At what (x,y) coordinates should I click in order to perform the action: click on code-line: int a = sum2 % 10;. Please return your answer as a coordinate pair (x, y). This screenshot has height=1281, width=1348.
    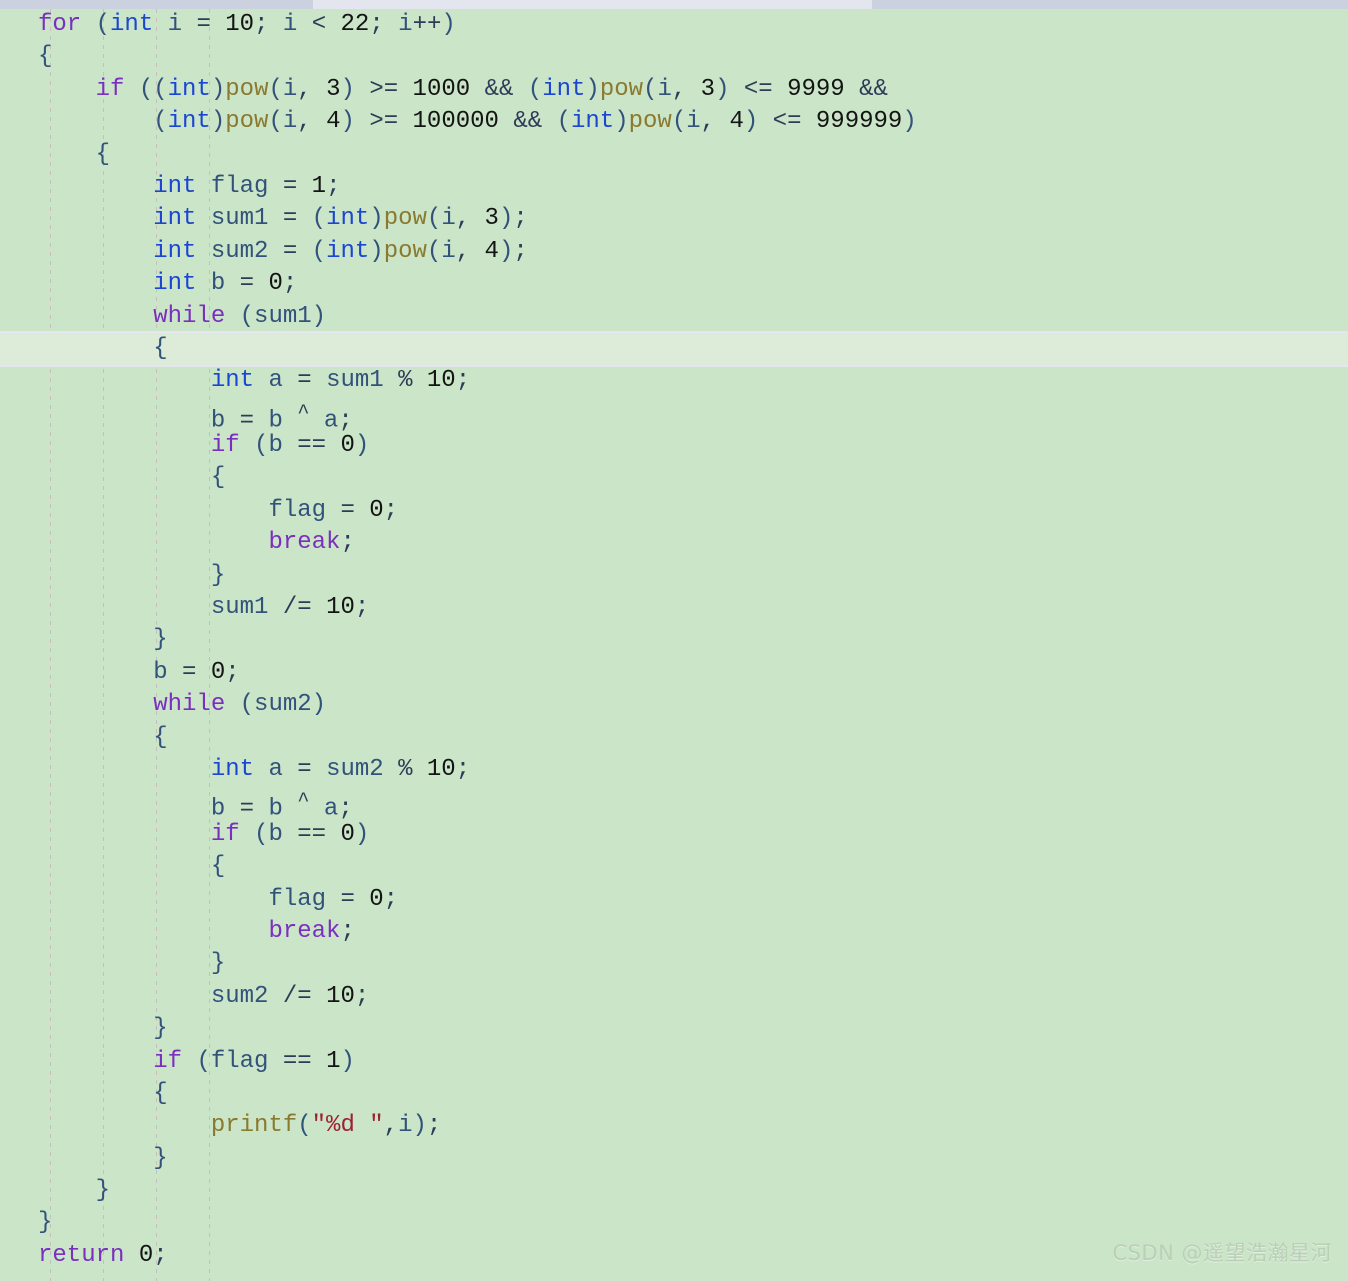
    Looking at the image, I should click on (674, 770).